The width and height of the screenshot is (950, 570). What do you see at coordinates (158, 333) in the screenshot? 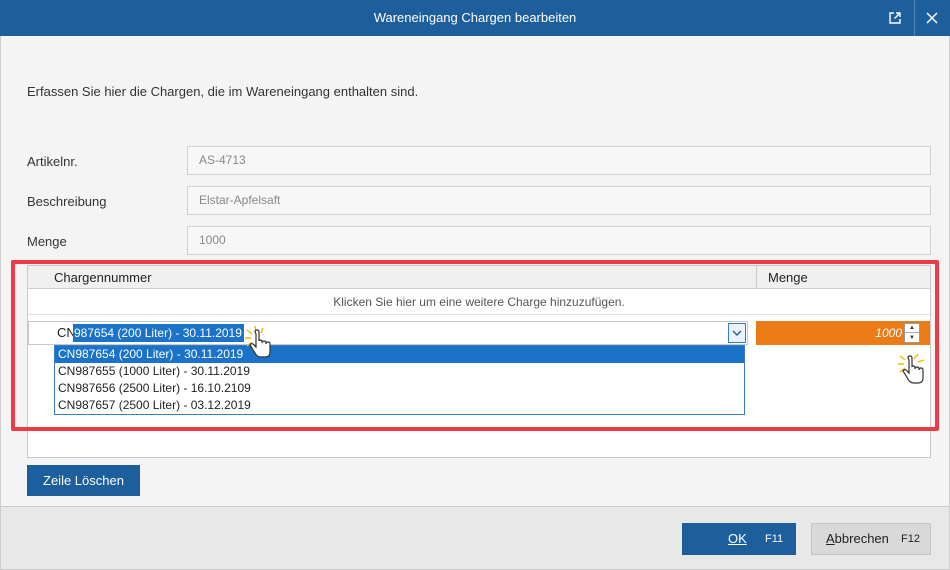
I see `chargennummer-selected-text: 987654 (200 Liter) - 30.11.2019` at bounding box center [158, 333].